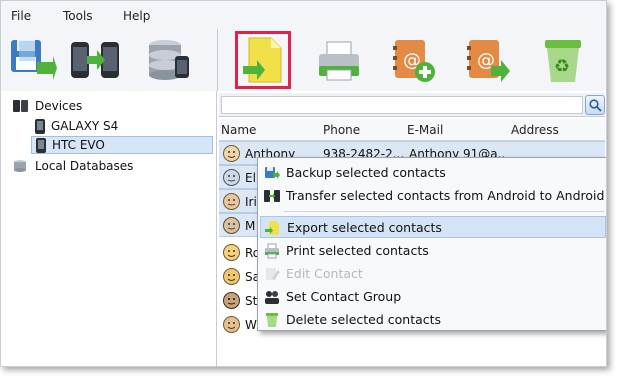 This screenshot has height=377, width=617. I want to click on contacts-table-header: Name Phone E-Mail Address, so click(412, 130).